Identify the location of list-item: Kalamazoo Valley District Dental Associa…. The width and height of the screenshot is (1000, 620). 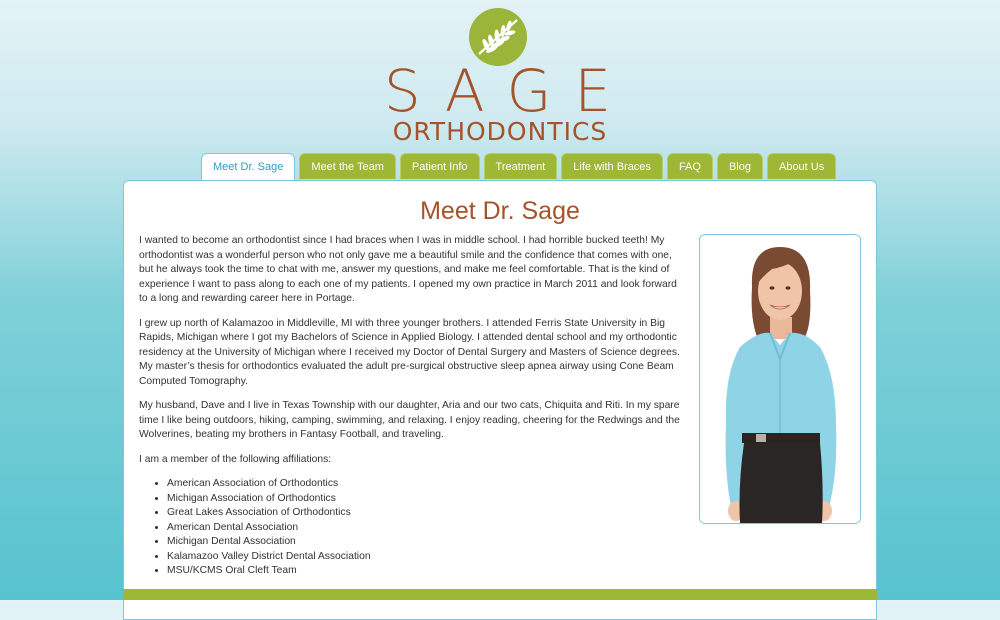
(427, 557).